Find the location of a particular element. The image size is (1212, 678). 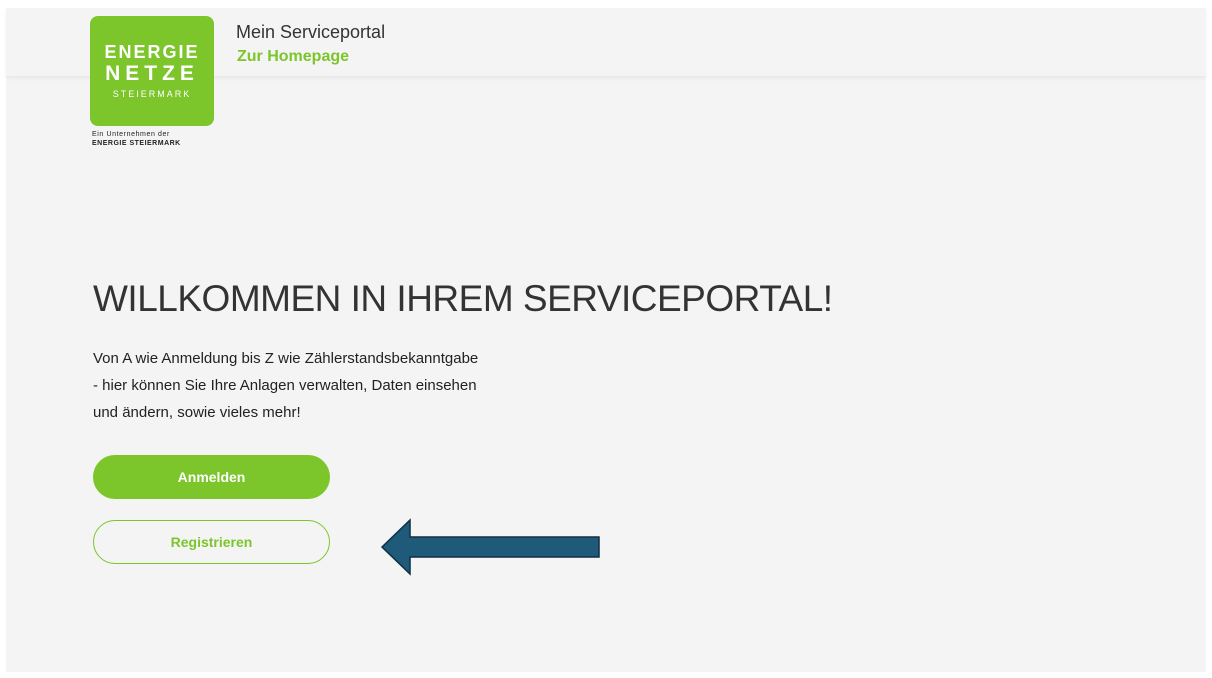

intro-line: und ändern, sowie vieles mehr! is located at coordinates (197, 412).